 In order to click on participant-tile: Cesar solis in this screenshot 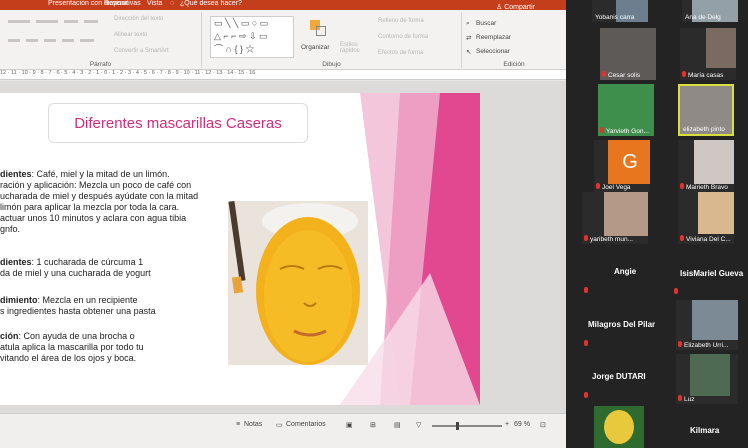, I will do `click(628, 54)`.